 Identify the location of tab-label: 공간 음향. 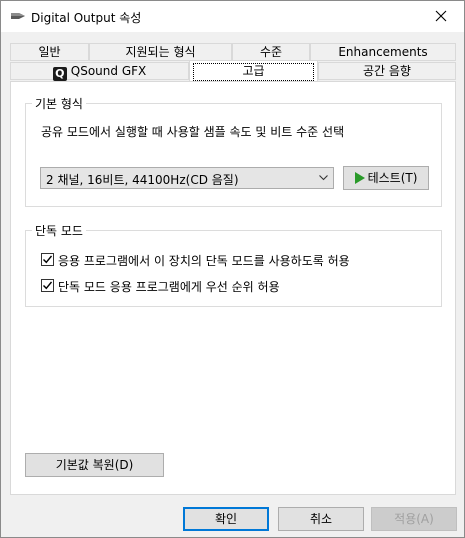
(387, 71).